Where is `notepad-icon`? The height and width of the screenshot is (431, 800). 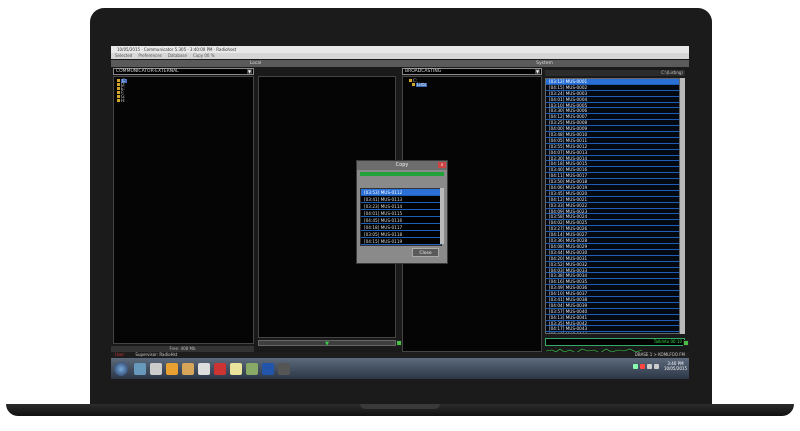
notepad-icon is located at coordinates (204, 368).